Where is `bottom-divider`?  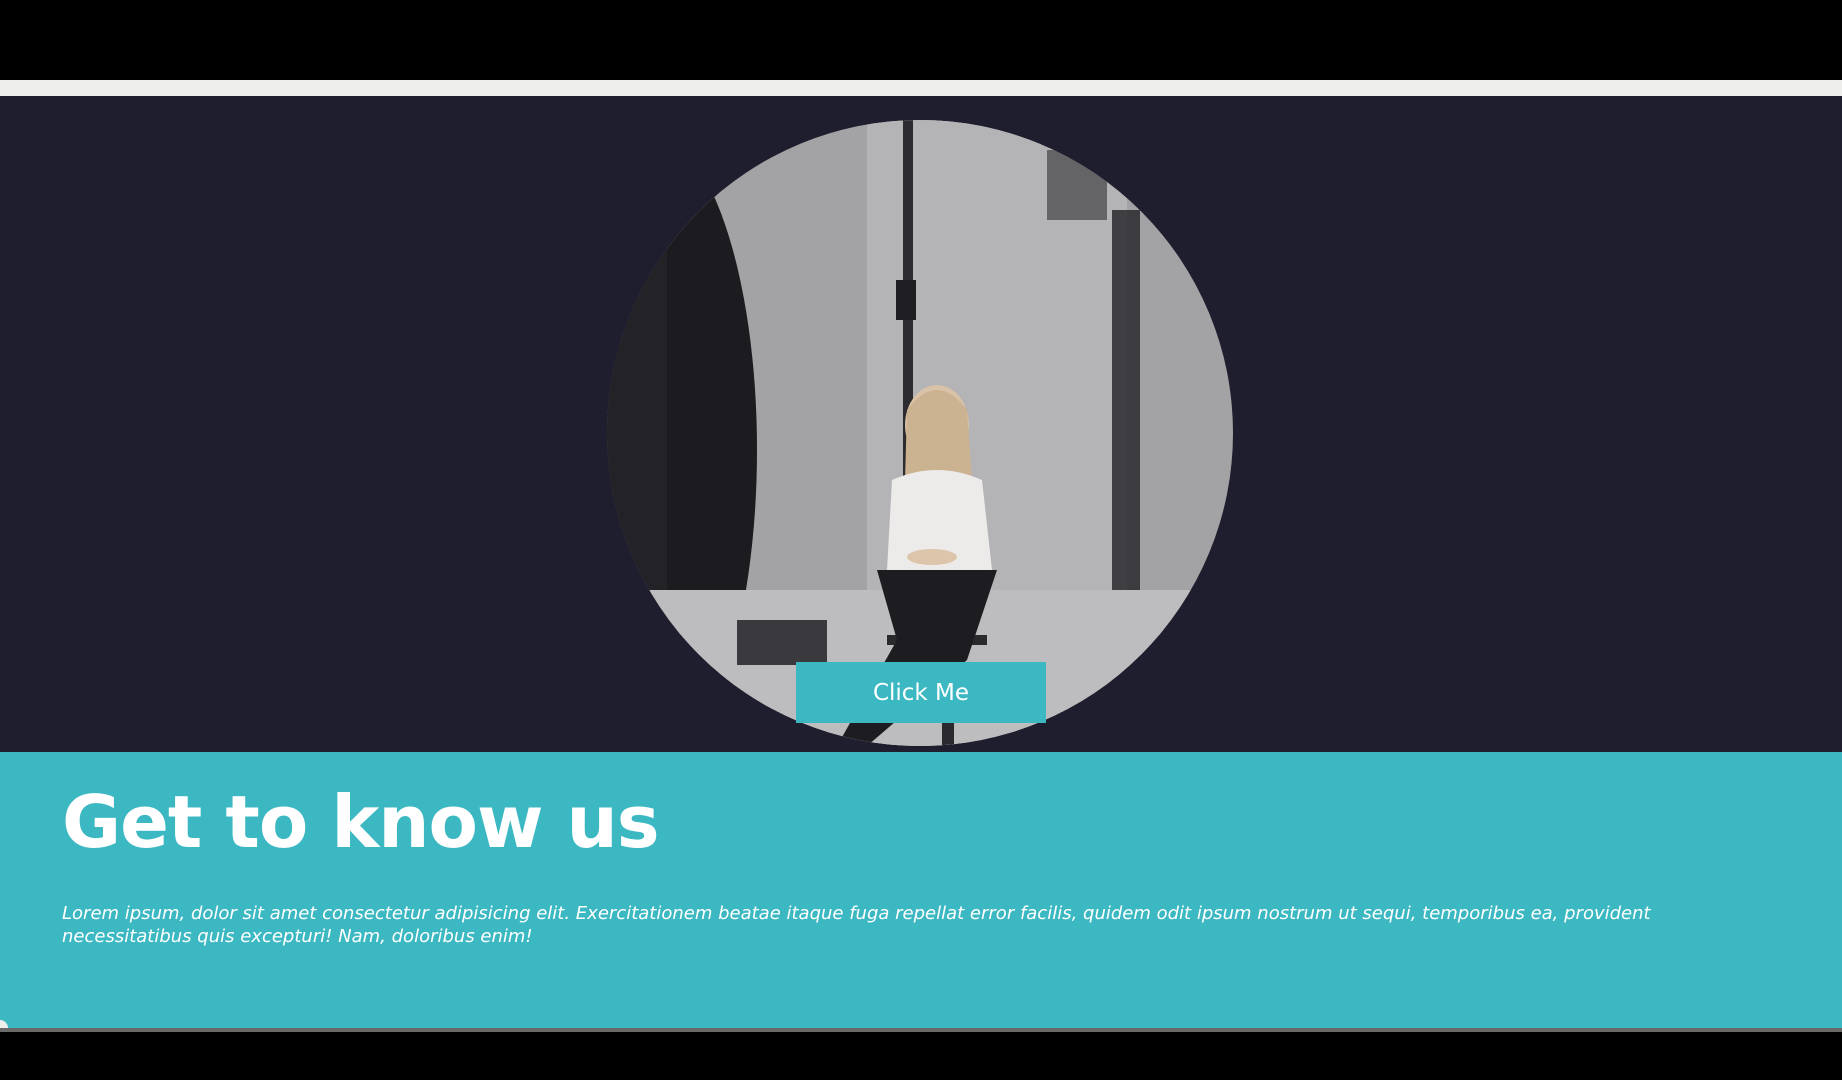 bottom-divider is located at coordinates (921, 1030).